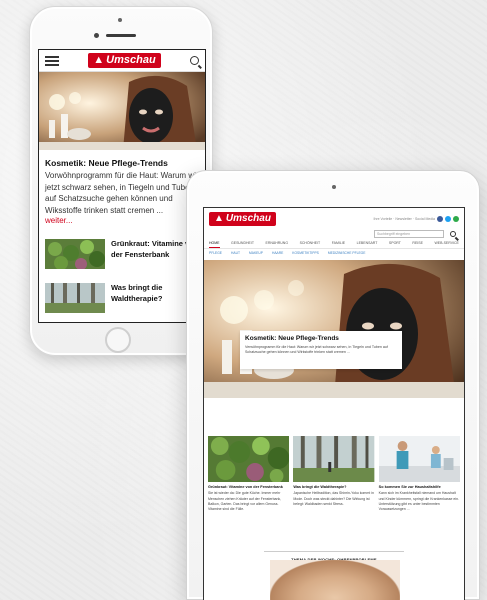 The height and width of the screenshot is (600, 487). What do you see at coordinates (242, 244) in the screenshot?
I see `nav-item: GESUNDHEIT` at bounding box center [242, 244].